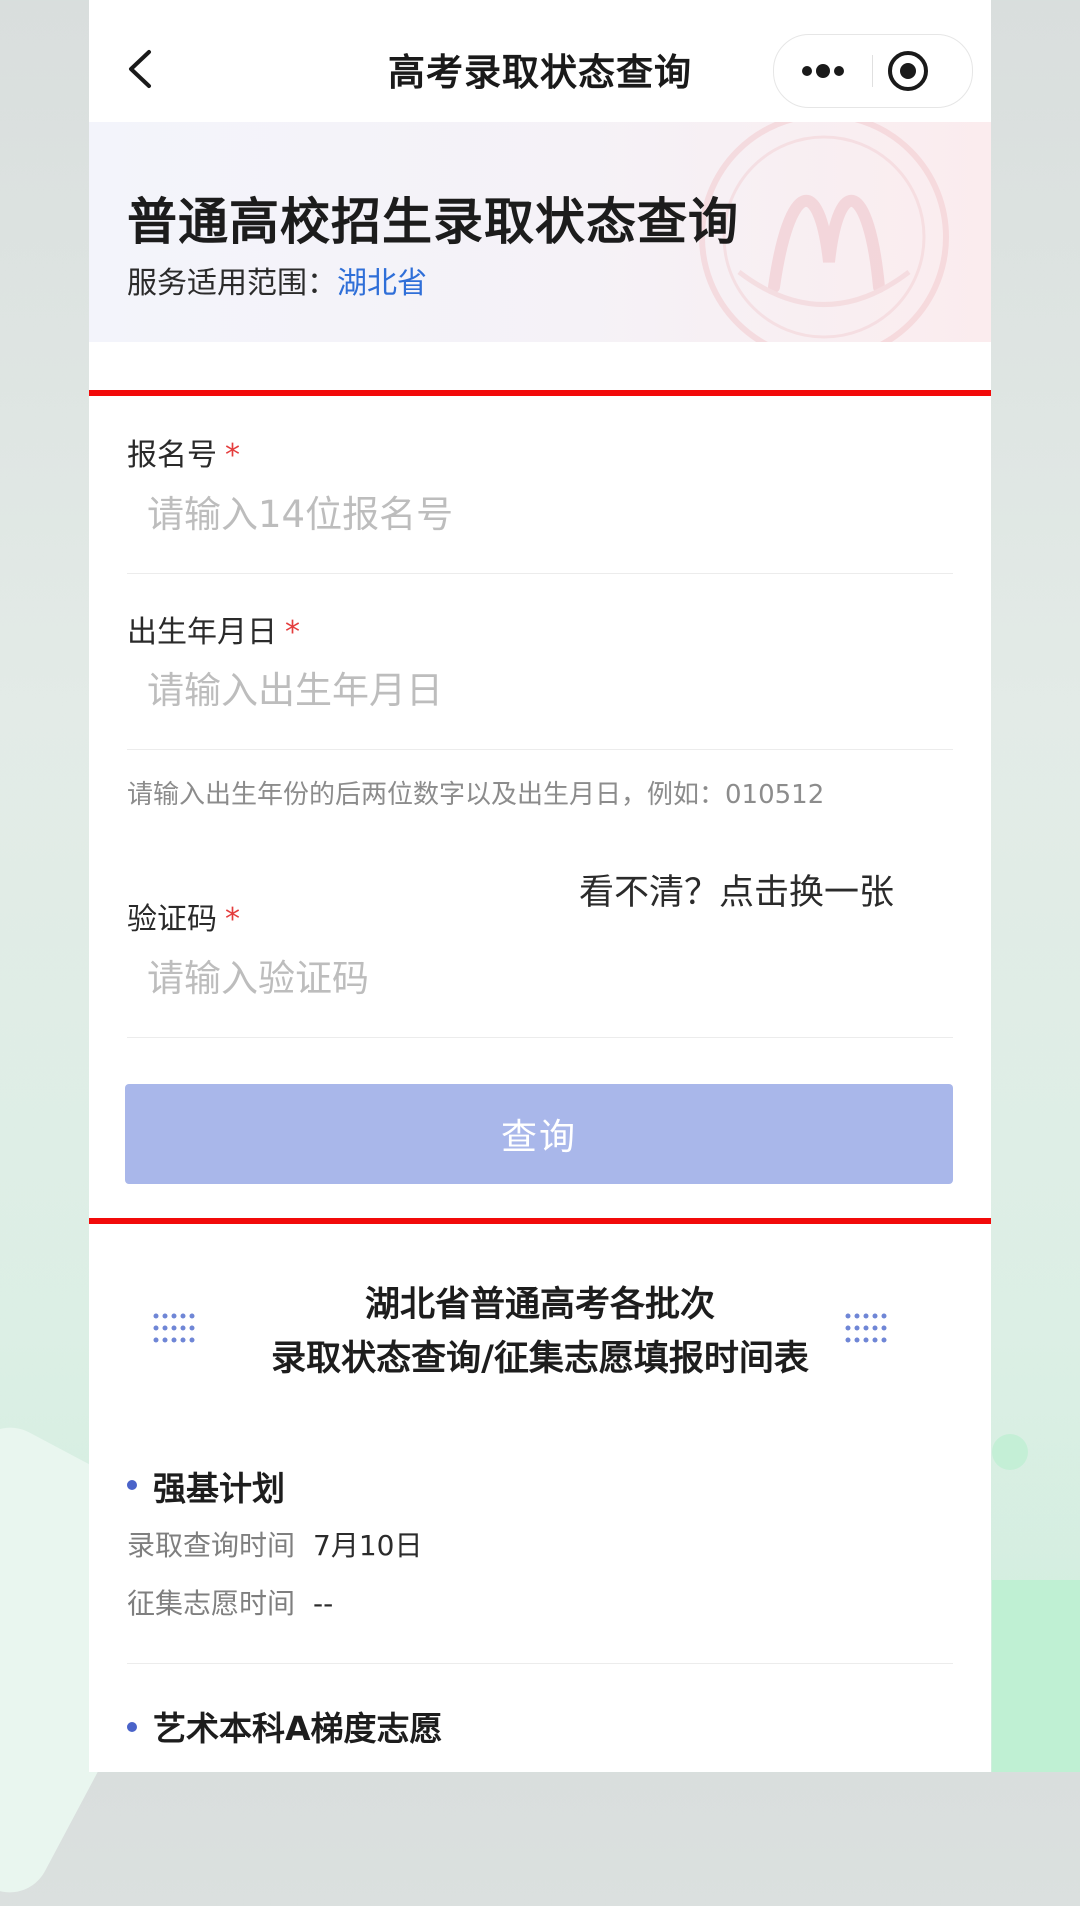 This screenshot has height=1906, width=1080. Describe the element at coordinates (172, 455) in the screenshot. I see `reg-no-label-text: 报名号` at that location.